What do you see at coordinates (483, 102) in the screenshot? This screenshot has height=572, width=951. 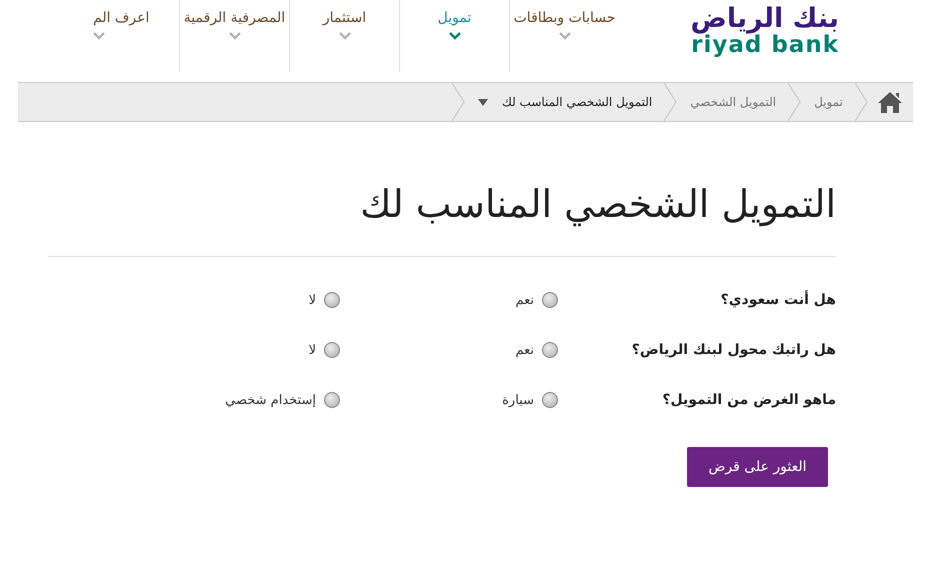 I see `dropdown-icon` at bounding box center [483, 102].